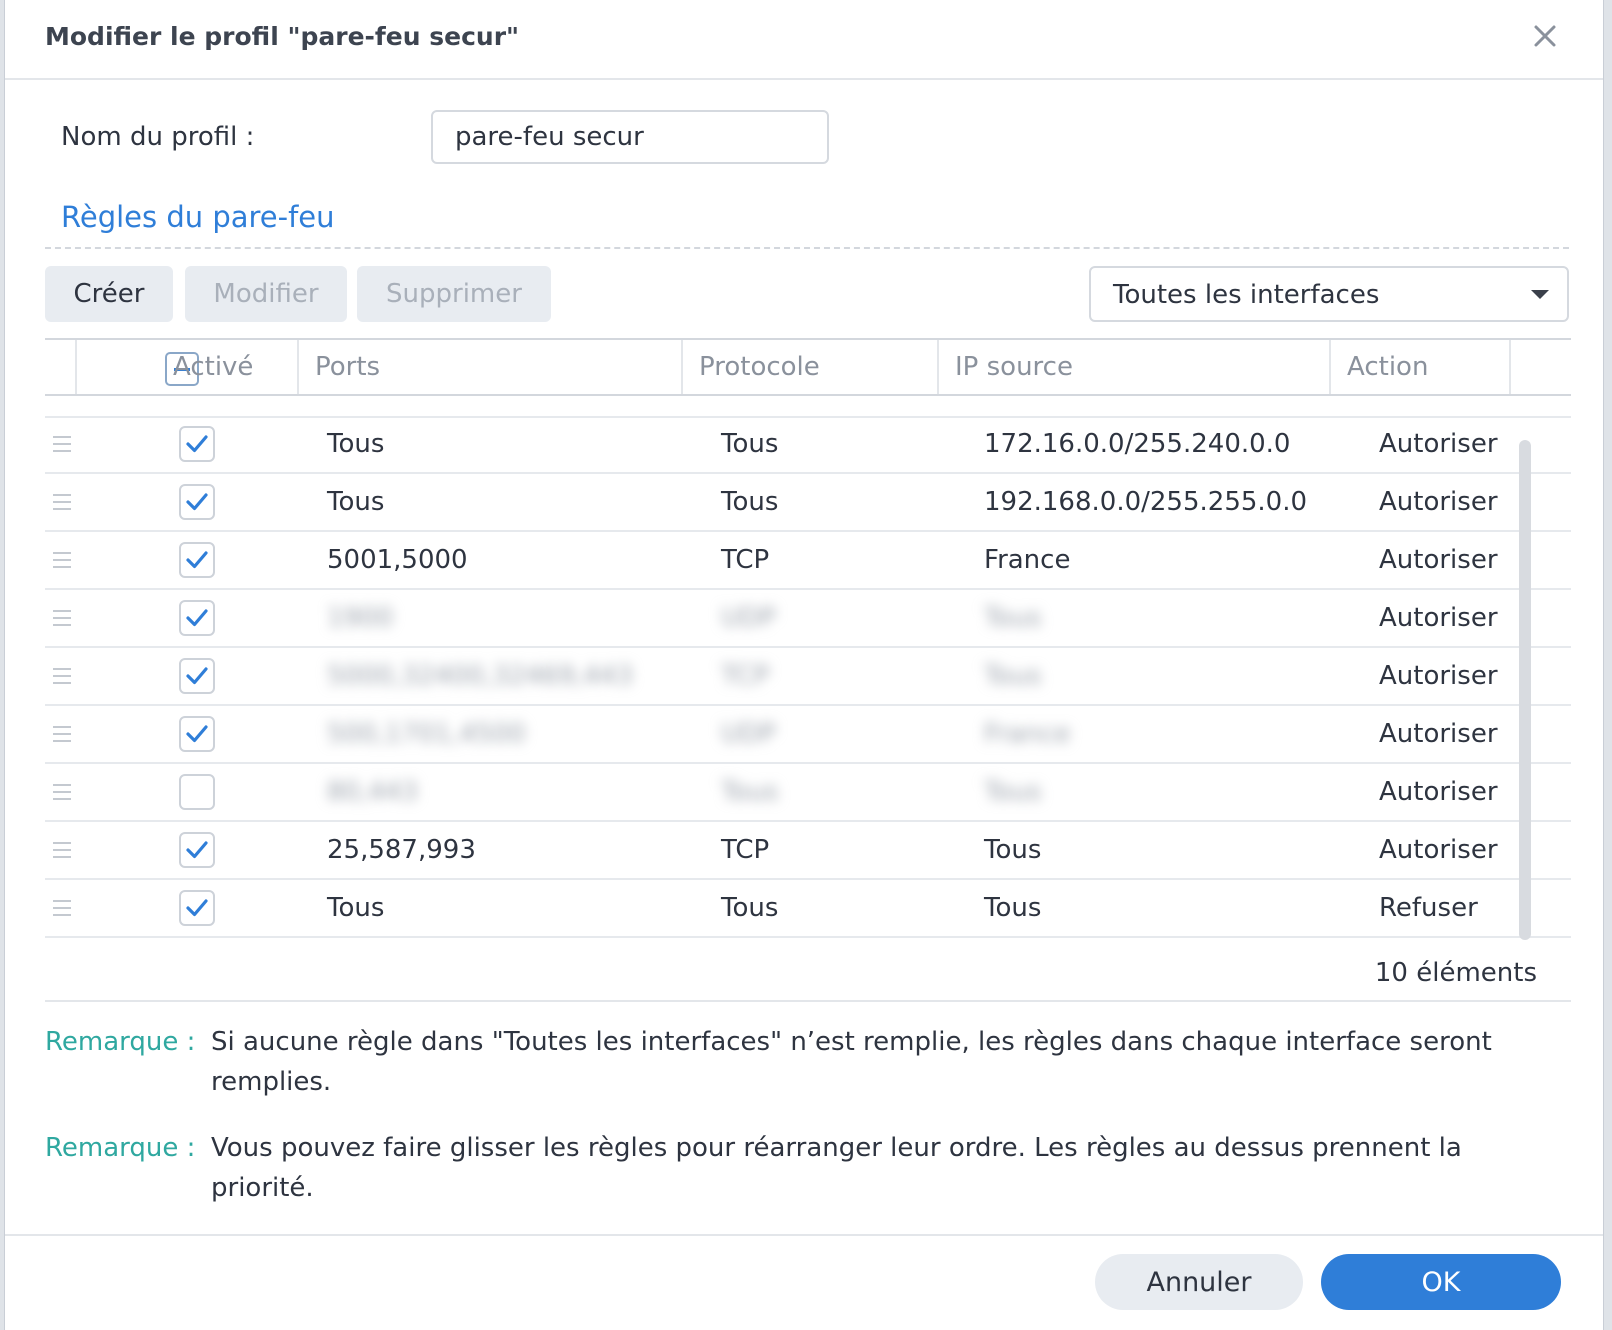  Describe the element at coordinates (454, 294) in the screenshot. I see `delete-button: Supprimer` at that location.